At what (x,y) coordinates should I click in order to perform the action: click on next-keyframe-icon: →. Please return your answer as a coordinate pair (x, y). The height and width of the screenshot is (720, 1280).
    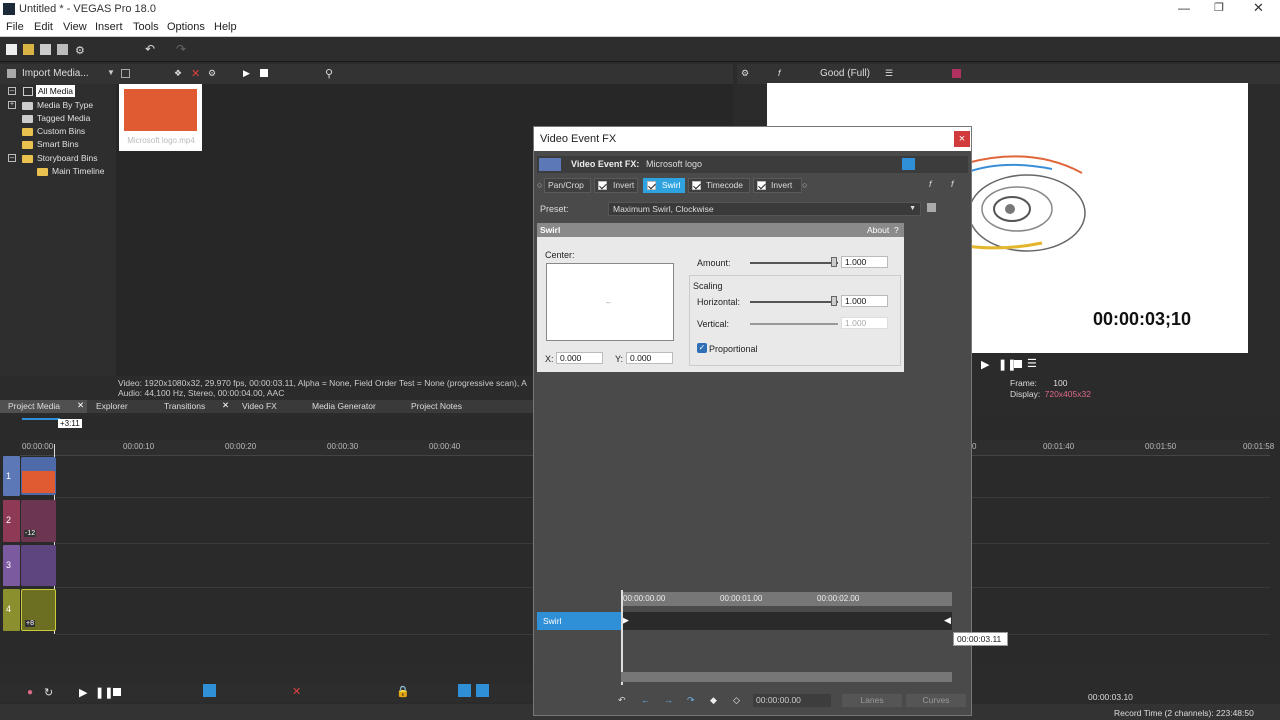
    Looking at the image, I should click on (668, 700).